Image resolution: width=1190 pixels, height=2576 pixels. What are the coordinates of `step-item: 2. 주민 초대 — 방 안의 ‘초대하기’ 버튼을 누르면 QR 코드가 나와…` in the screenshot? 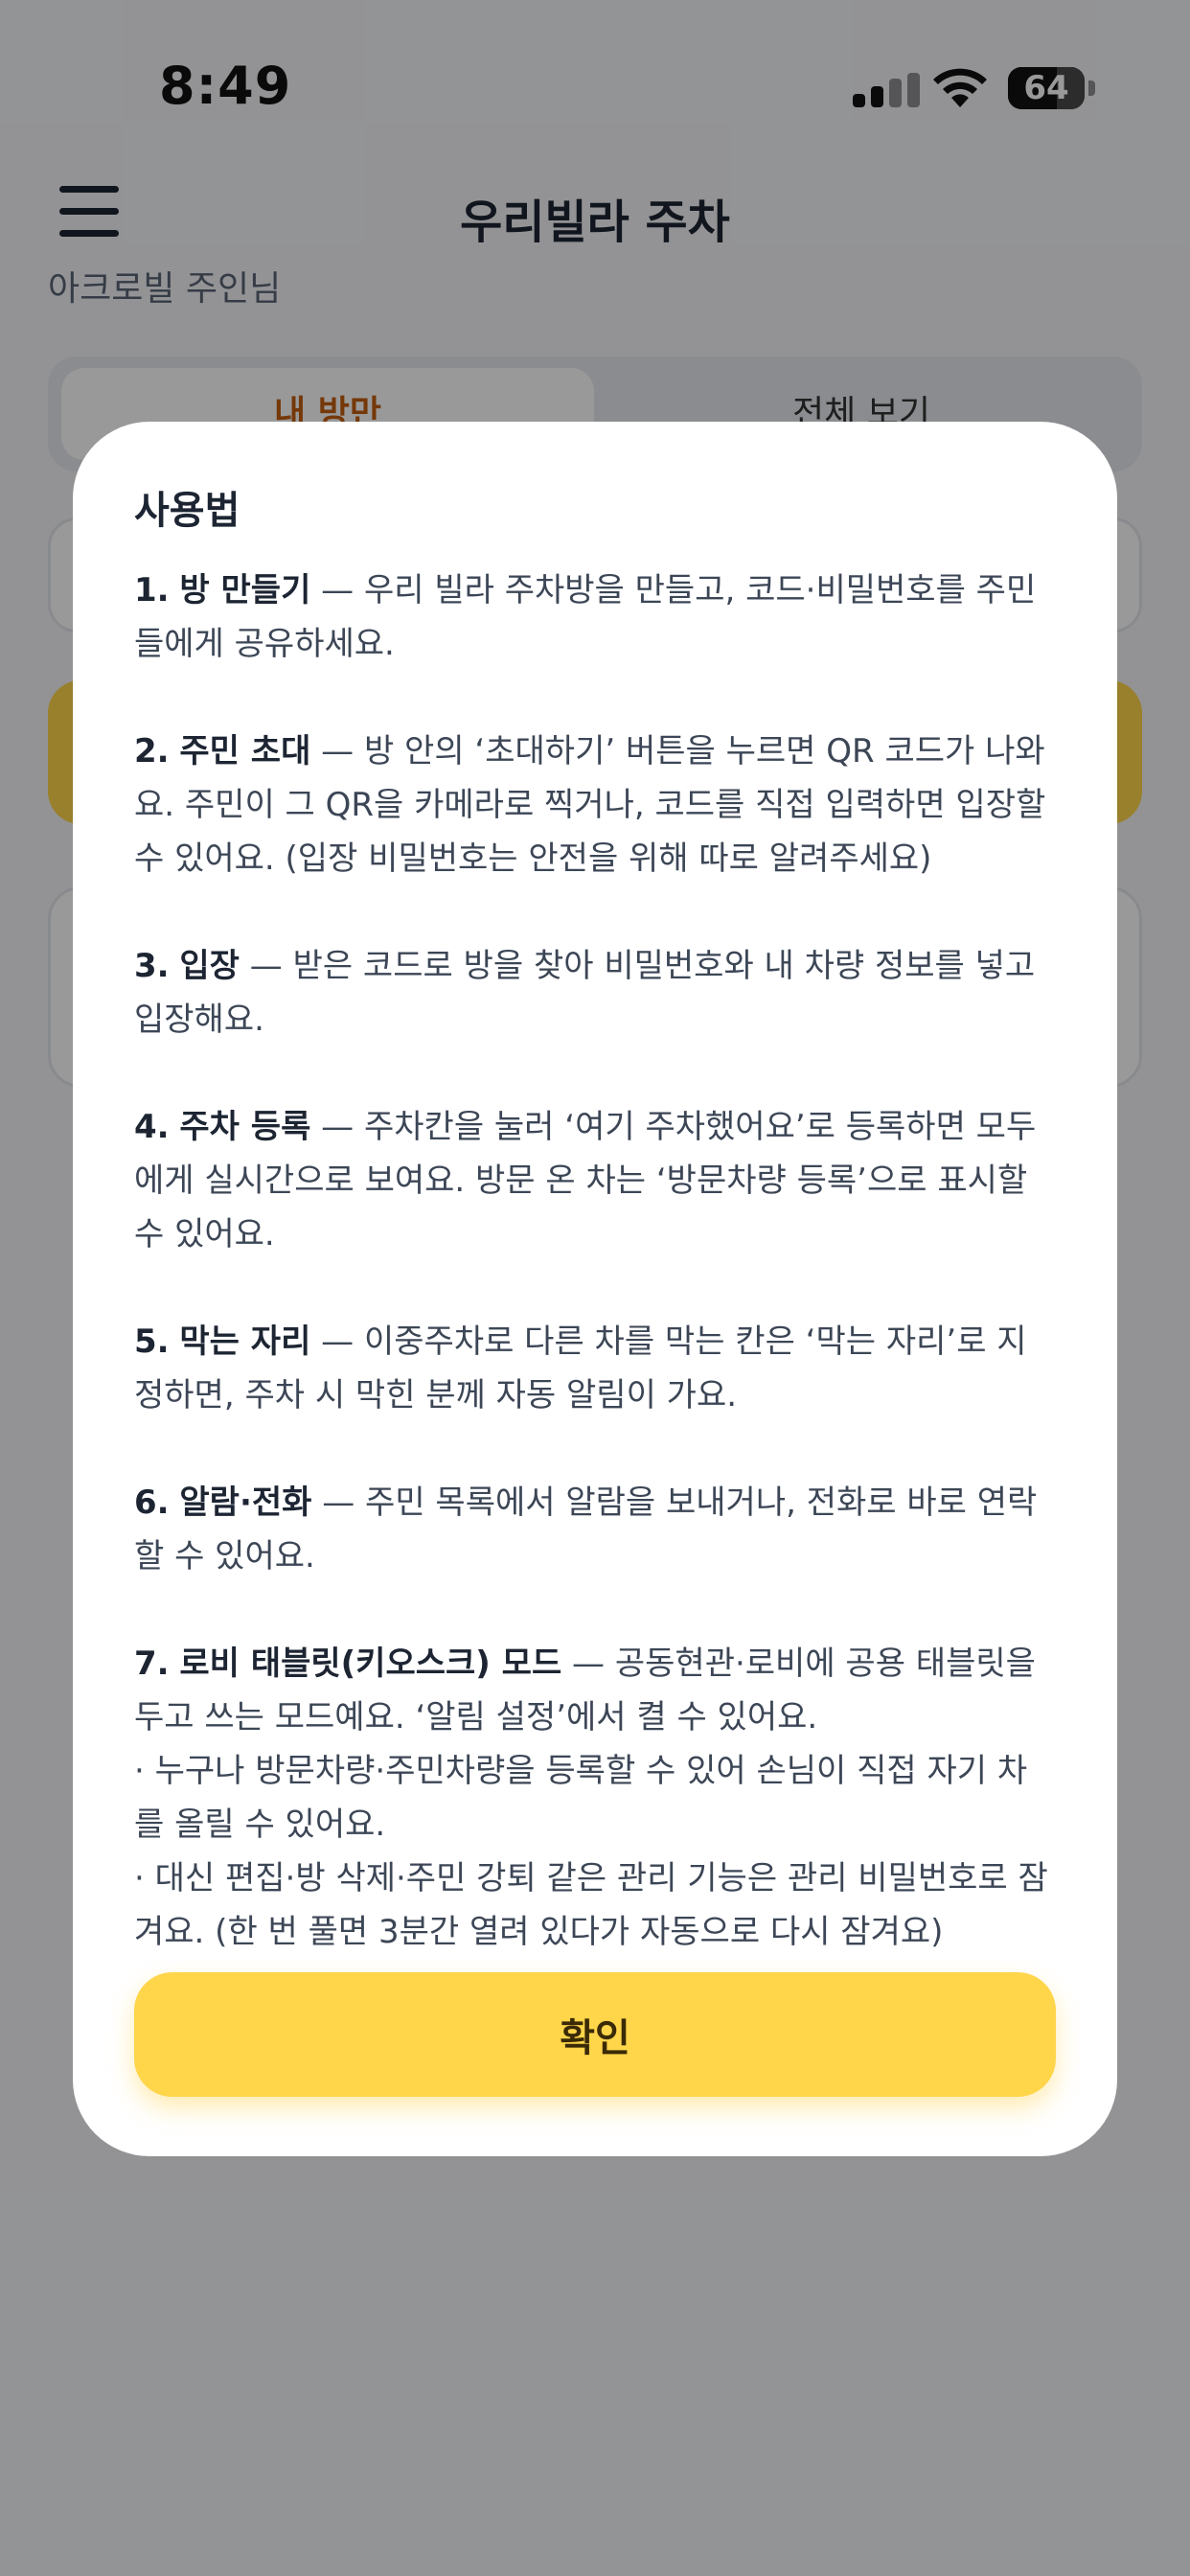 It's located at (595, 805).